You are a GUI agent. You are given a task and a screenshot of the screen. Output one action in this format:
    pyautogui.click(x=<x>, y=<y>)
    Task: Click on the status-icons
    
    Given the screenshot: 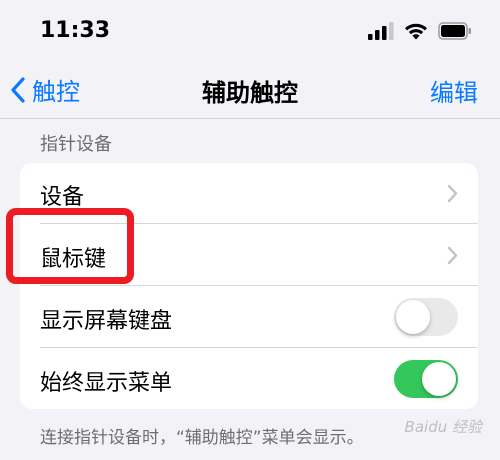 What is the action you would take?
    pyautogui.click(x=420, y=33)
    